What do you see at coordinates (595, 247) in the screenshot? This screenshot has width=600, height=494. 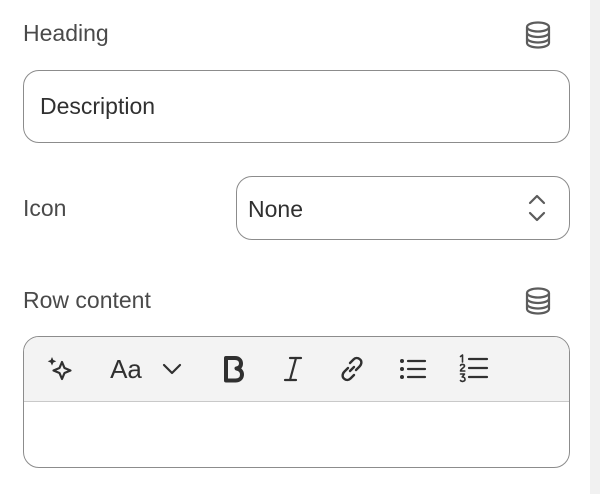 I see `panel-scroll-edge` at bounding box center [595, 247].